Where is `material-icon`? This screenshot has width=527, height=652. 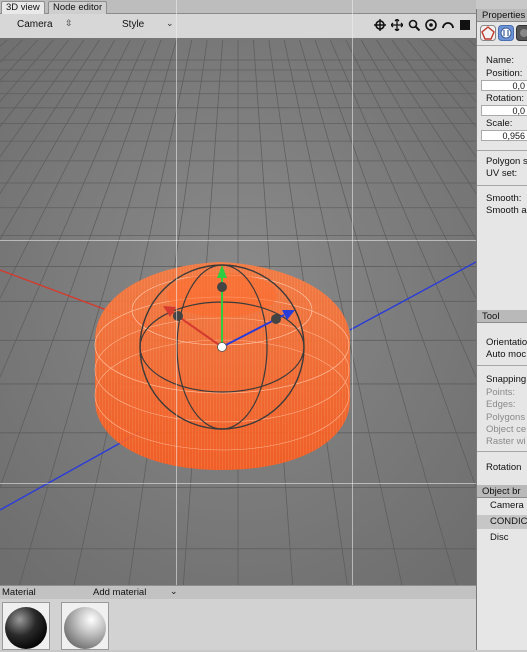
material-icon is located at coordinates (506, 33).